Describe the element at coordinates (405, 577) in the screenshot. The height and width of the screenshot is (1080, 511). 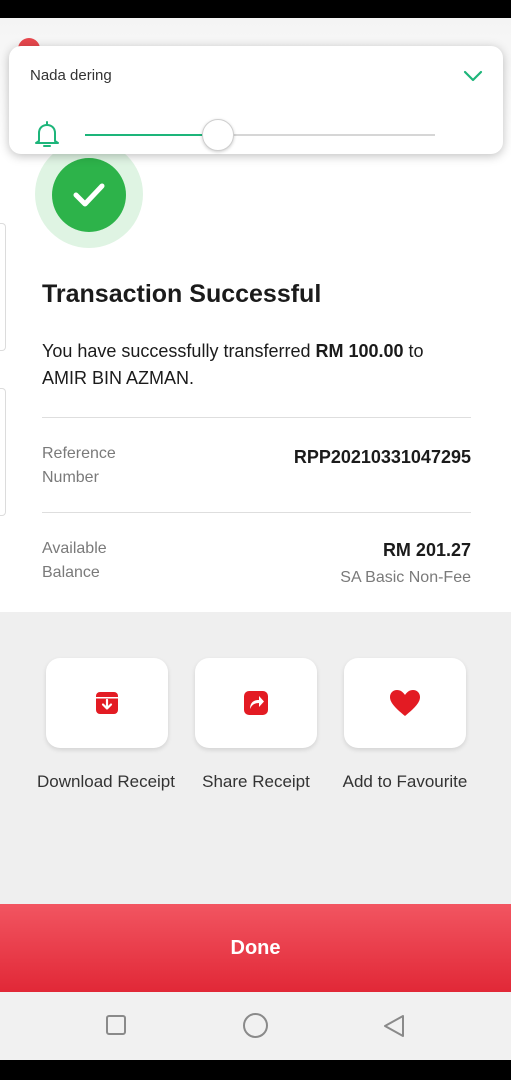
I see `account-type: SA Basic Non-Fee` at that location.